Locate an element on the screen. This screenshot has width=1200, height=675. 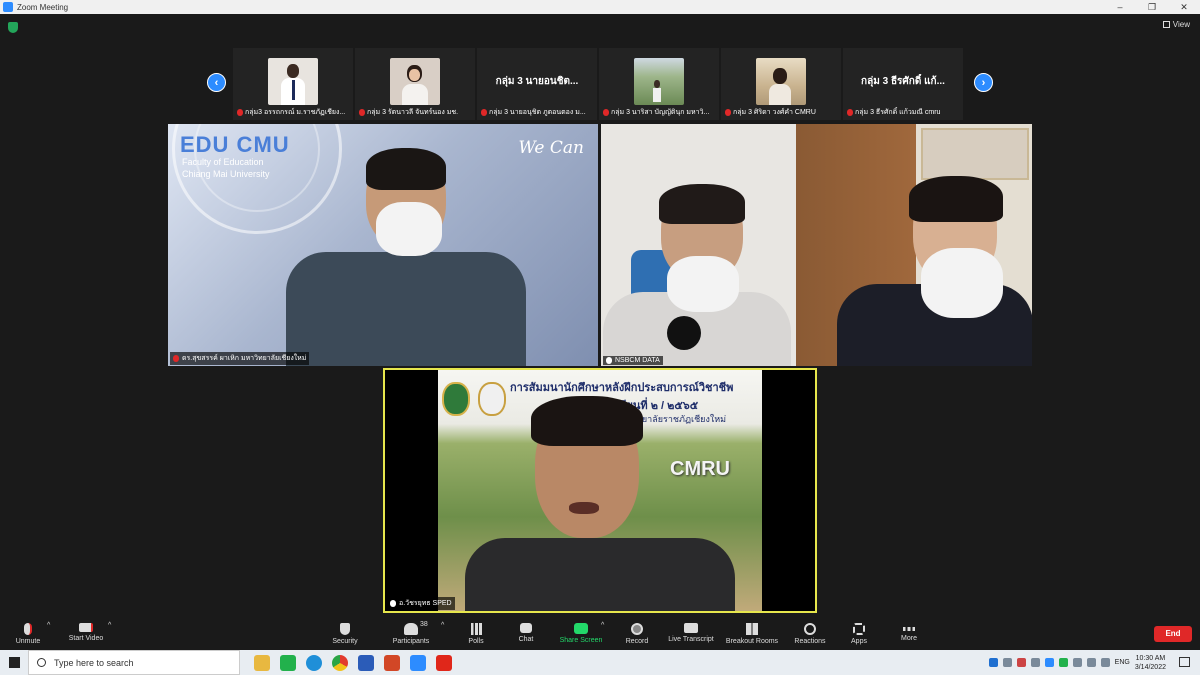
unmute-label: Unmute is located at coordinates (28, 641).